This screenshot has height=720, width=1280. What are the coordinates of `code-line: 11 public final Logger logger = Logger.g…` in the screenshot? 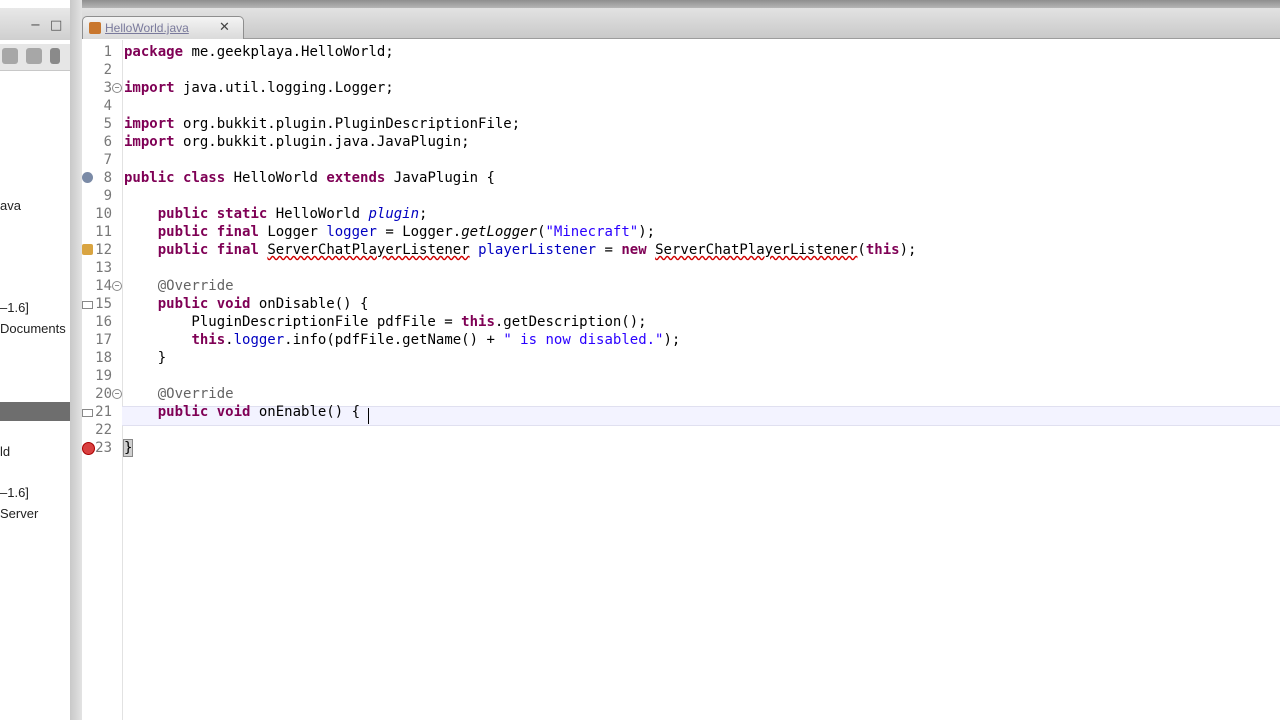 It's located at (681, 232).